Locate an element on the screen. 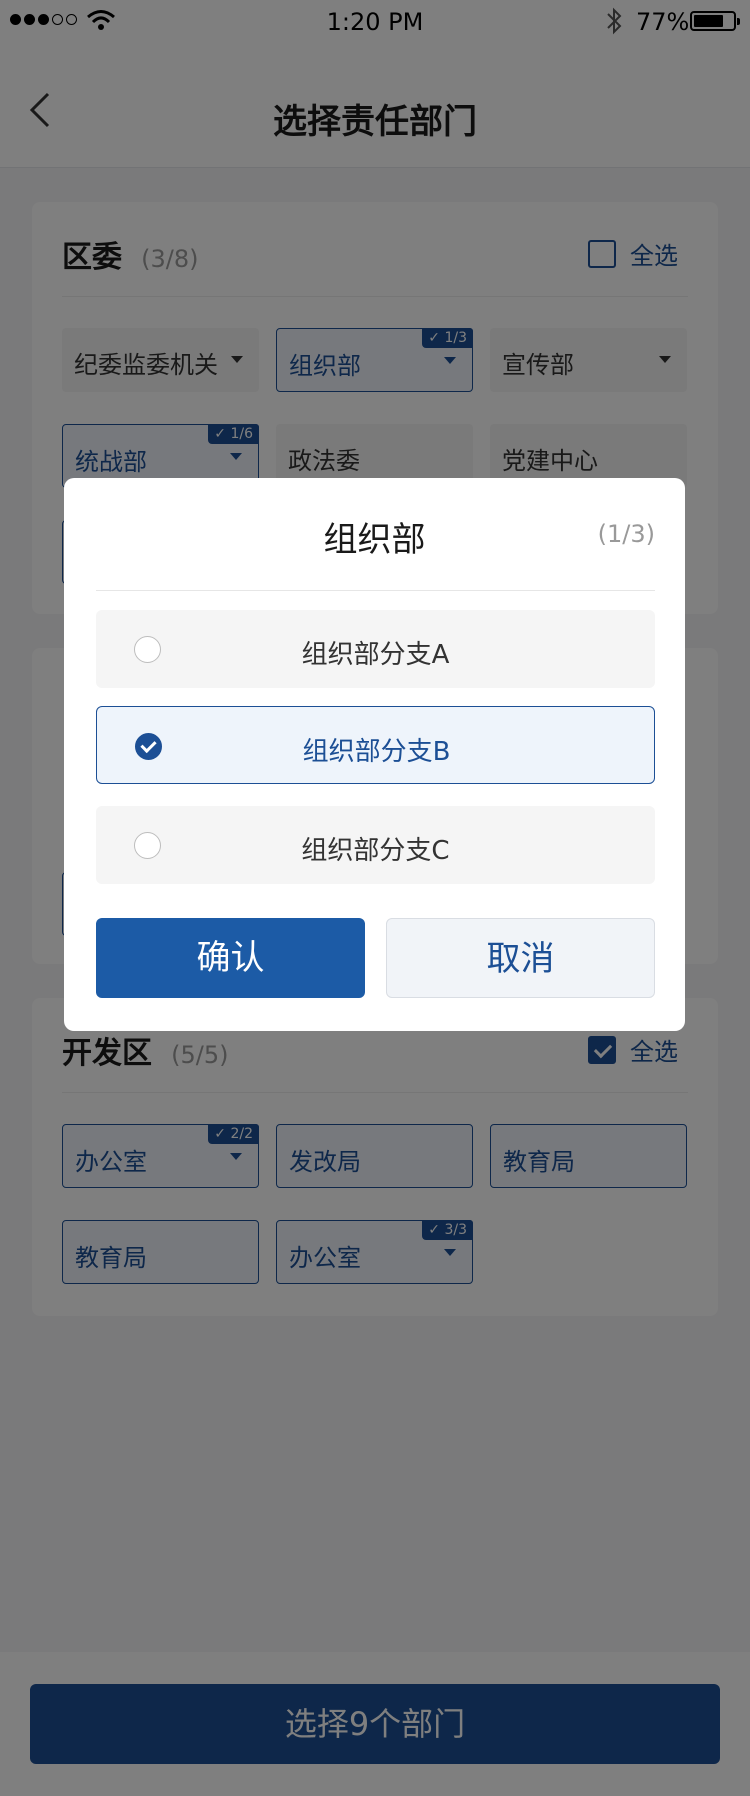  dialog-count: (1/3) is located at coordinates (626, 534).